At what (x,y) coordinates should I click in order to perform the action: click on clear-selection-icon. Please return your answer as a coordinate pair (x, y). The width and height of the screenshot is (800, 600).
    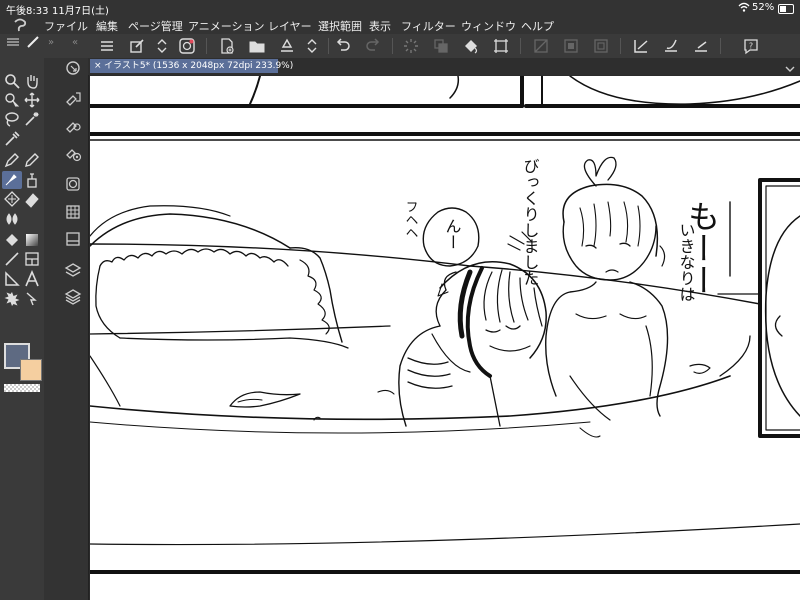
    Looking at the image, I should click on (541, 46).